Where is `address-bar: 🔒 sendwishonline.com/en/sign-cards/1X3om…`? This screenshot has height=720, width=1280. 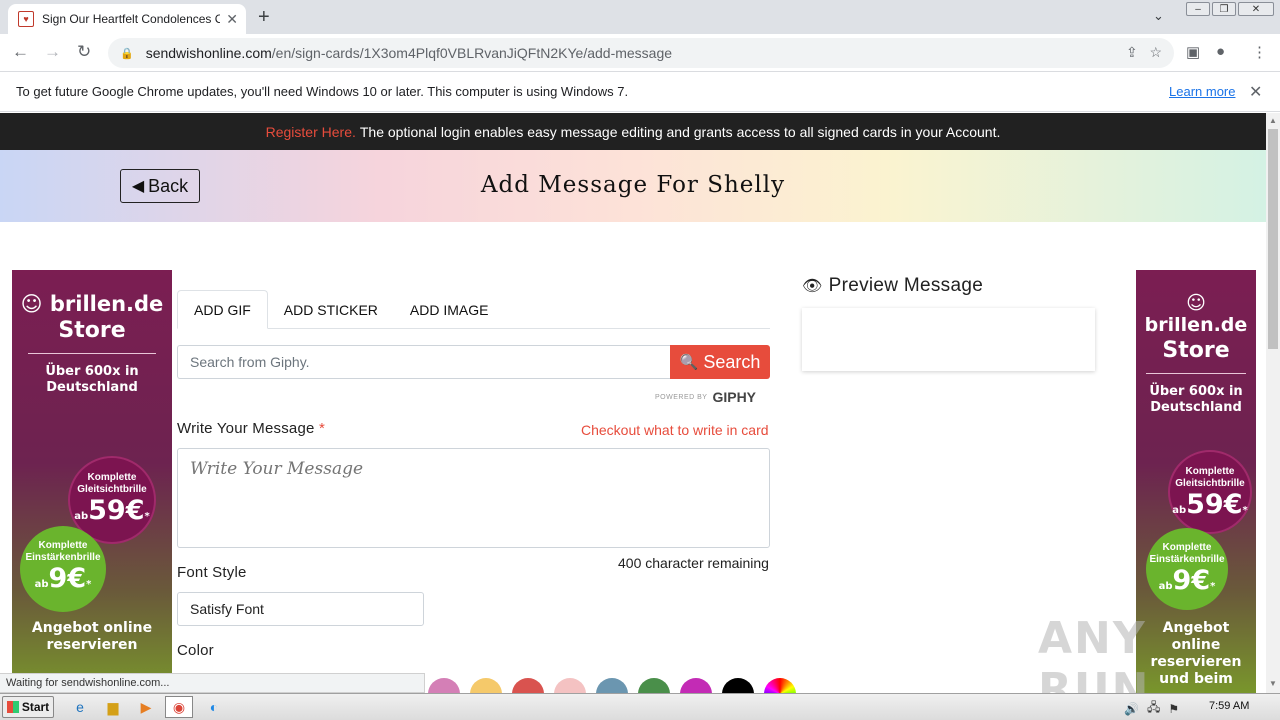
address-bar: 🔒 sendwishonline.com/en/sign-cards/1X3om… is located at coordinates (641, 53).